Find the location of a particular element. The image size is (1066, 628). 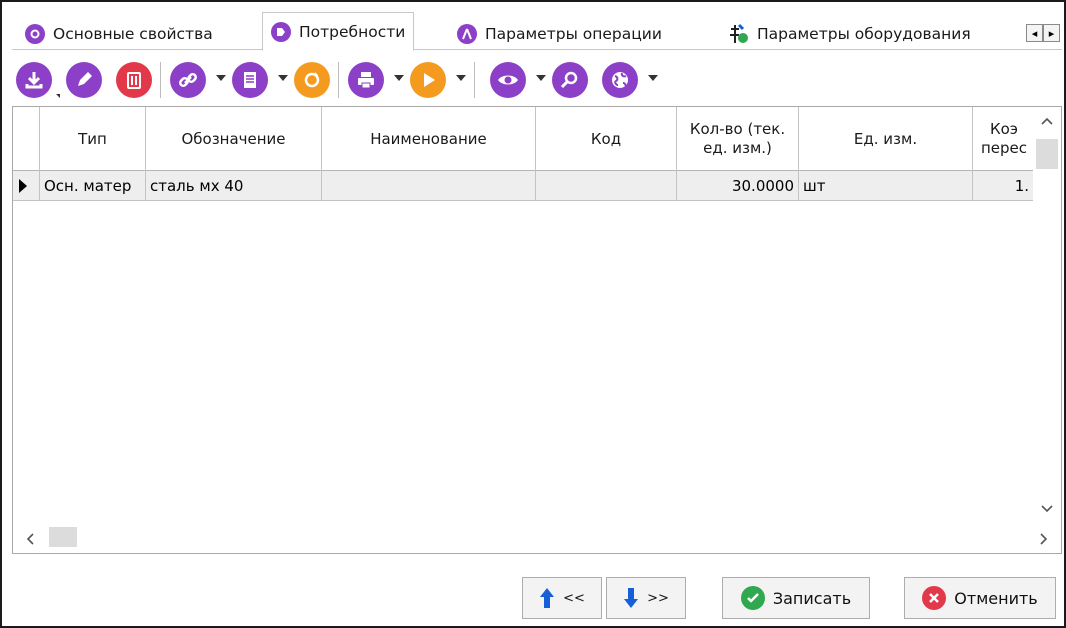

row-indicator is located at coordinates (26, 186).